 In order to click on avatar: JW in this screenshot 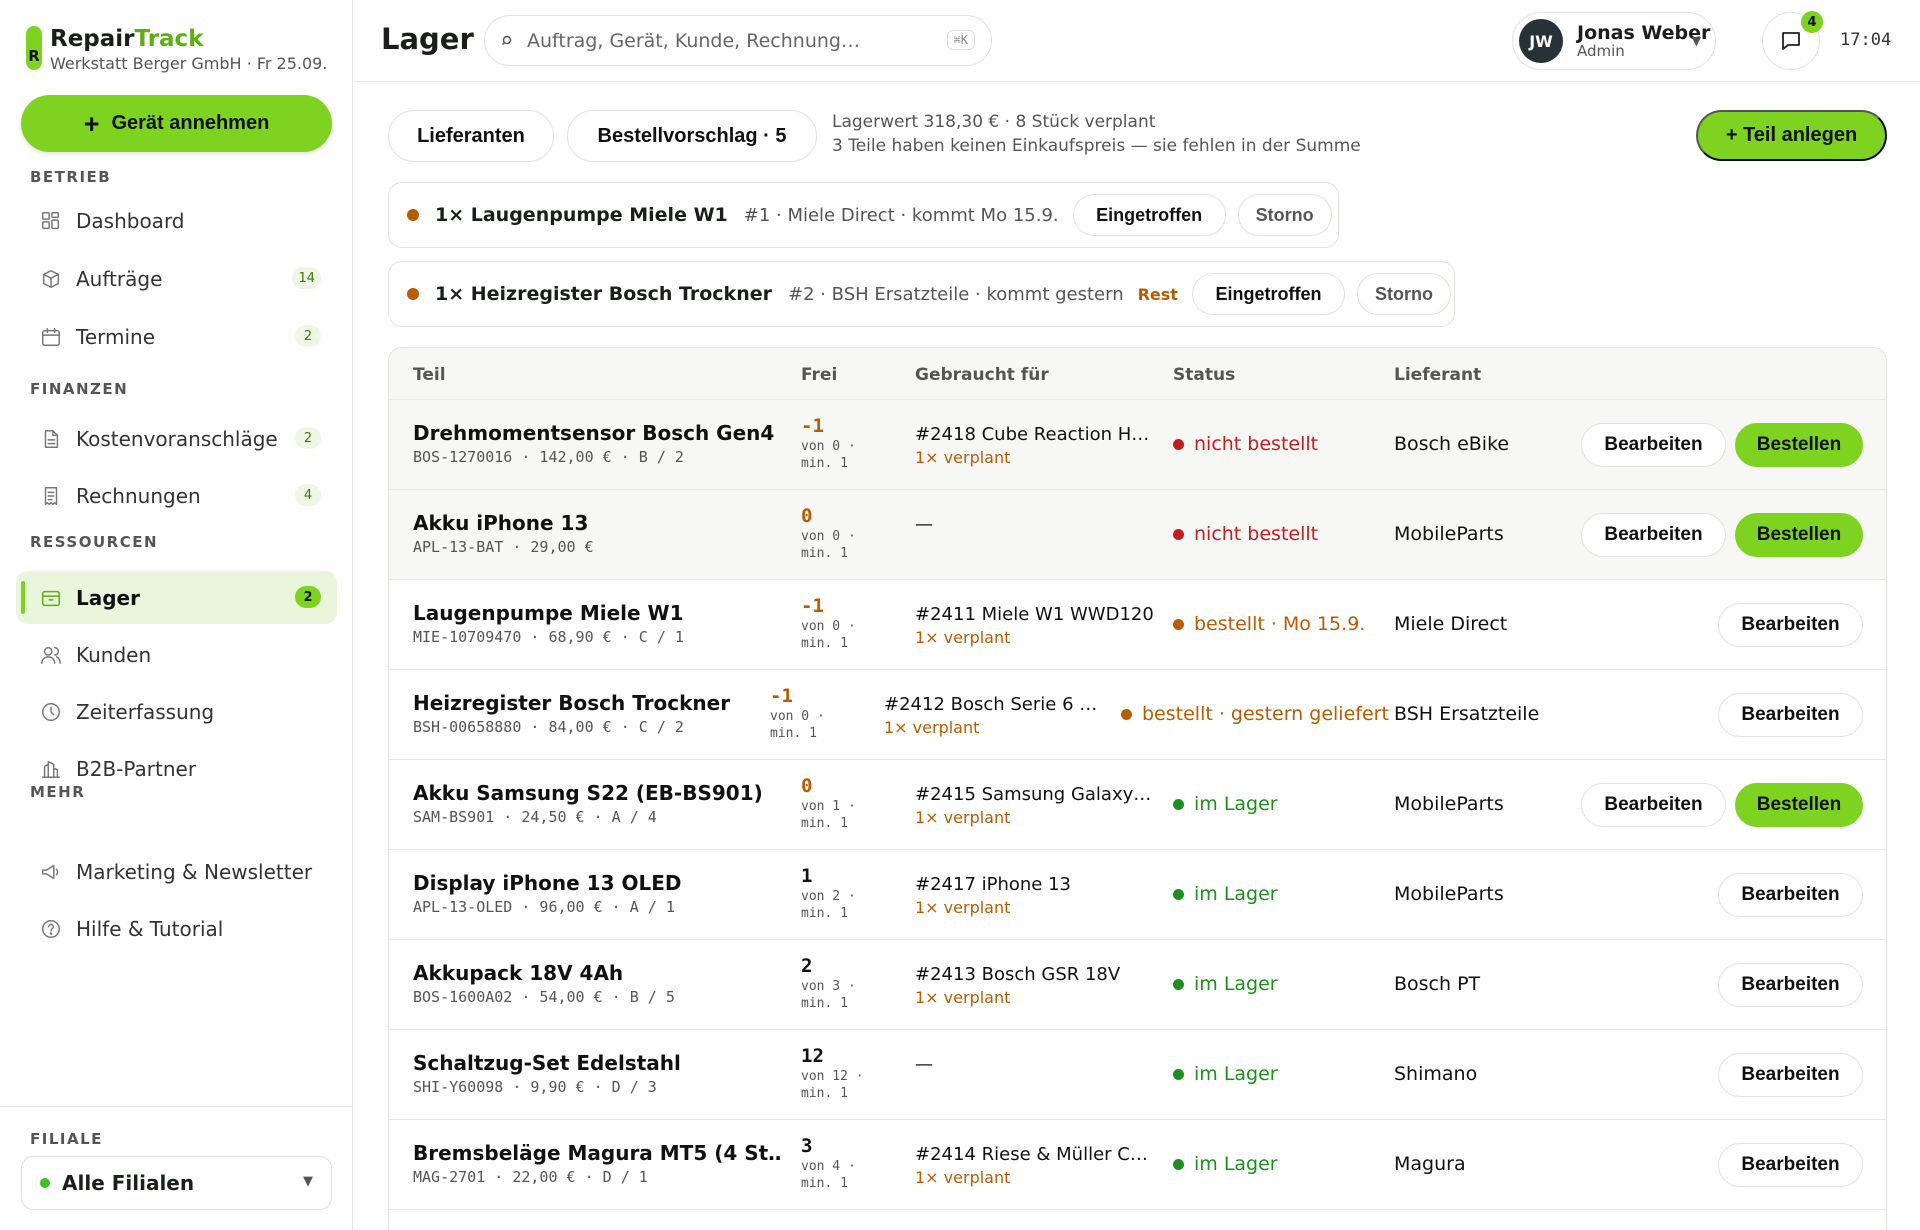, I will do `click(1541, 41)`.